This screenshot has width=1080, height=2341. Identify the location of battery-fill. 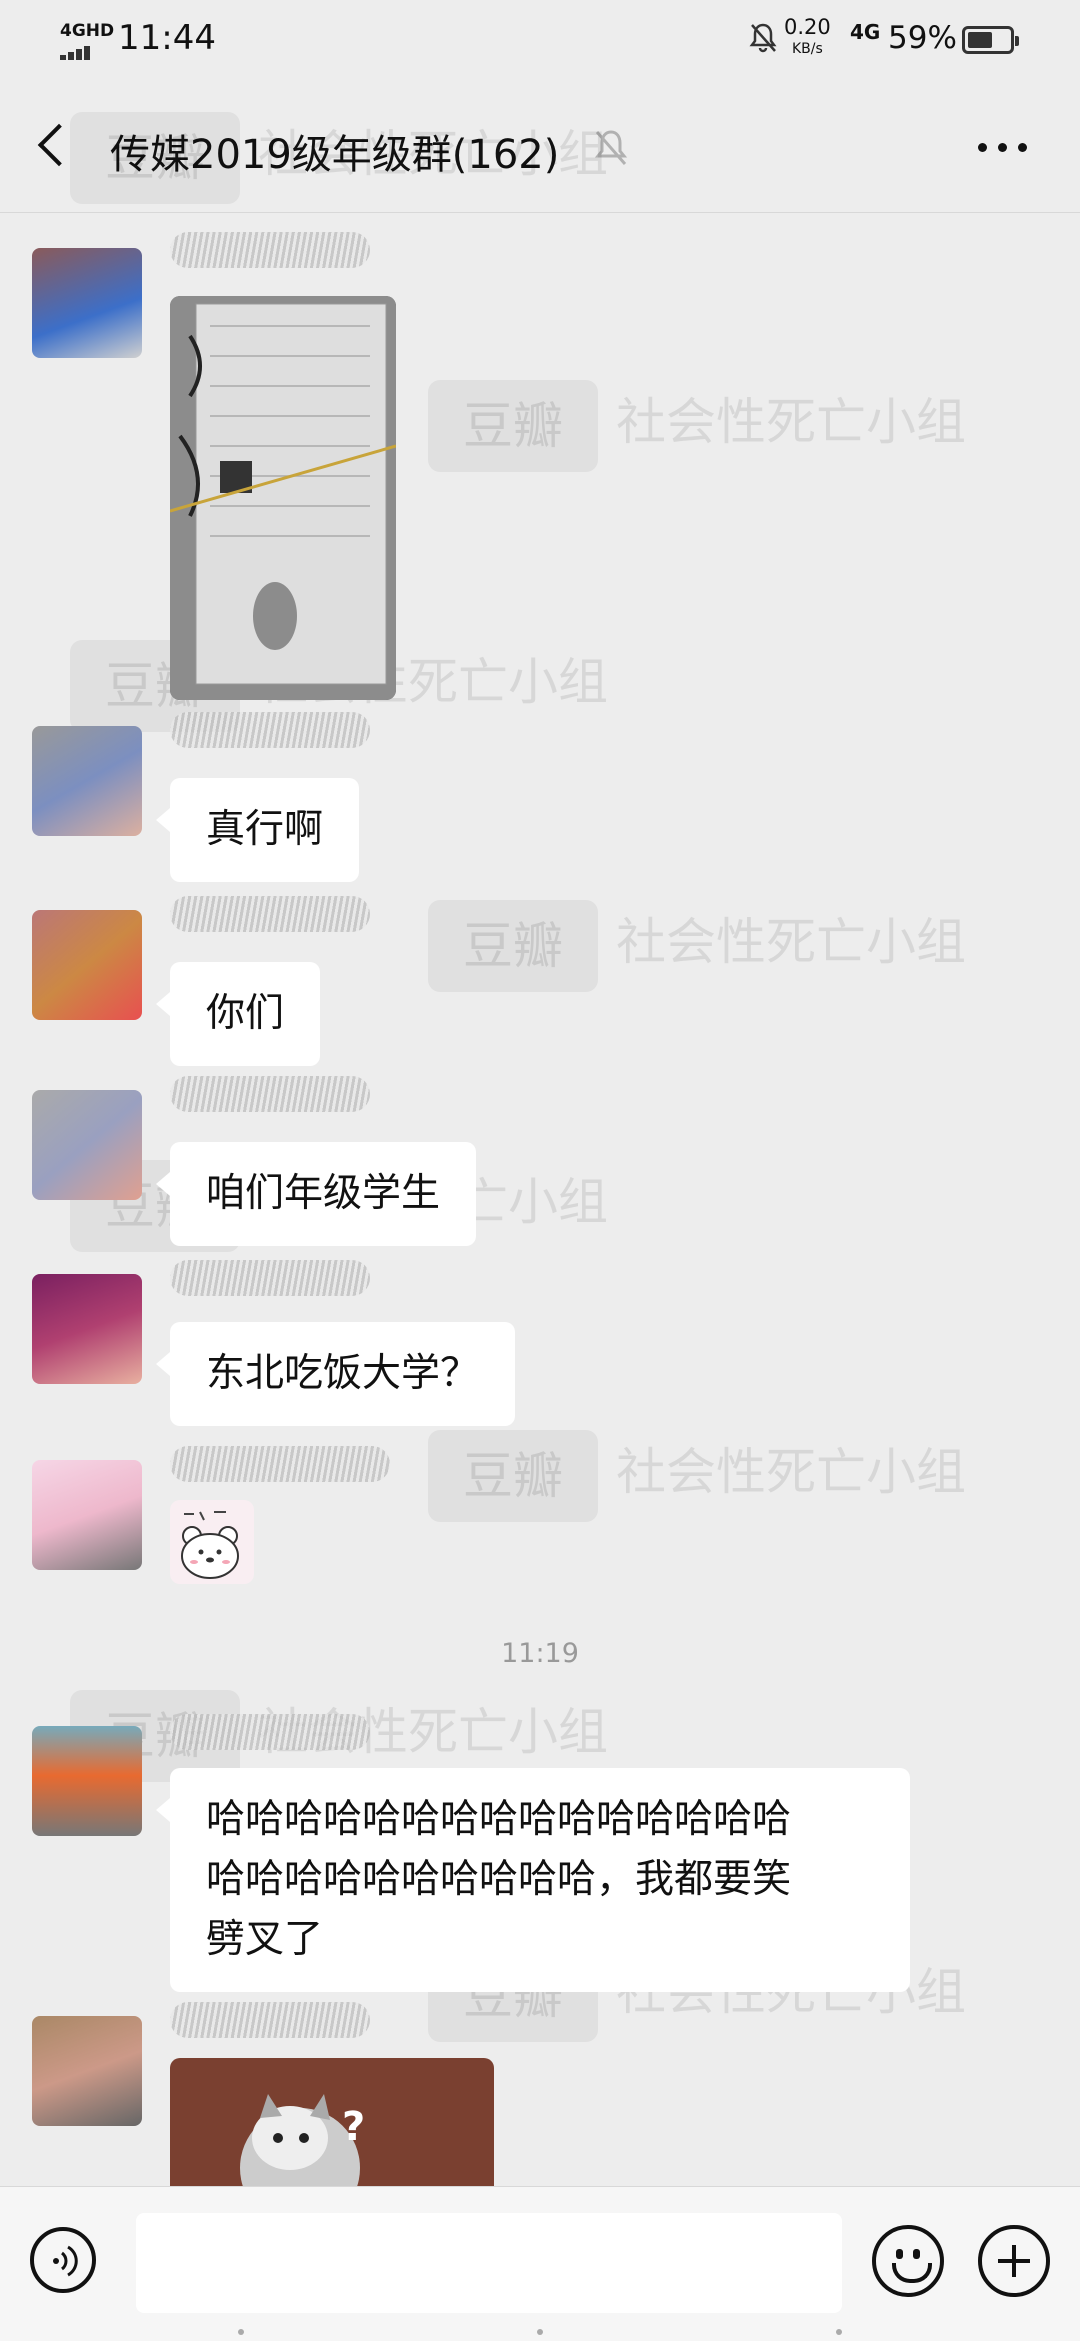
(980, 40).